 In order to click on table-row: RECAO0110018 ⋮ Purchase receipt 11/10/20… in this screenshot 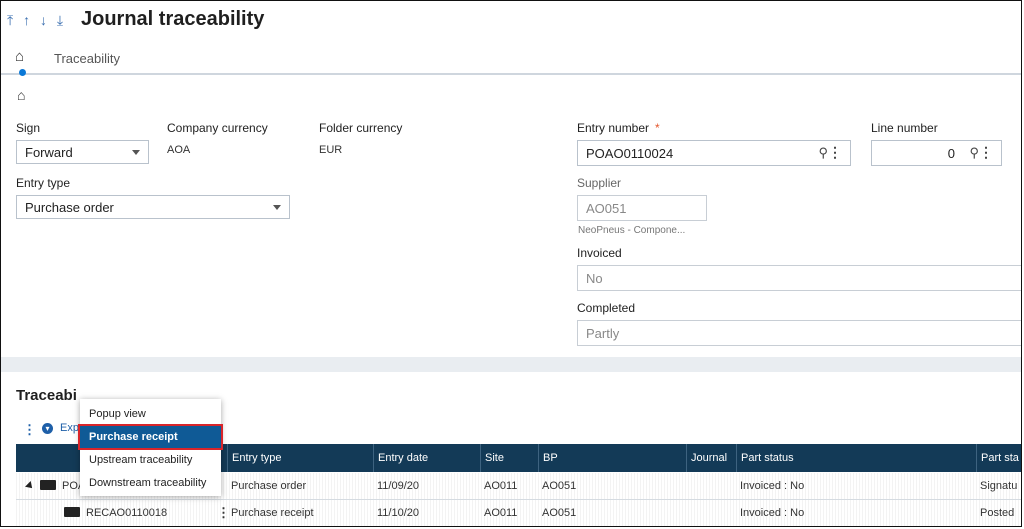, I will do `click(518, 513)`.